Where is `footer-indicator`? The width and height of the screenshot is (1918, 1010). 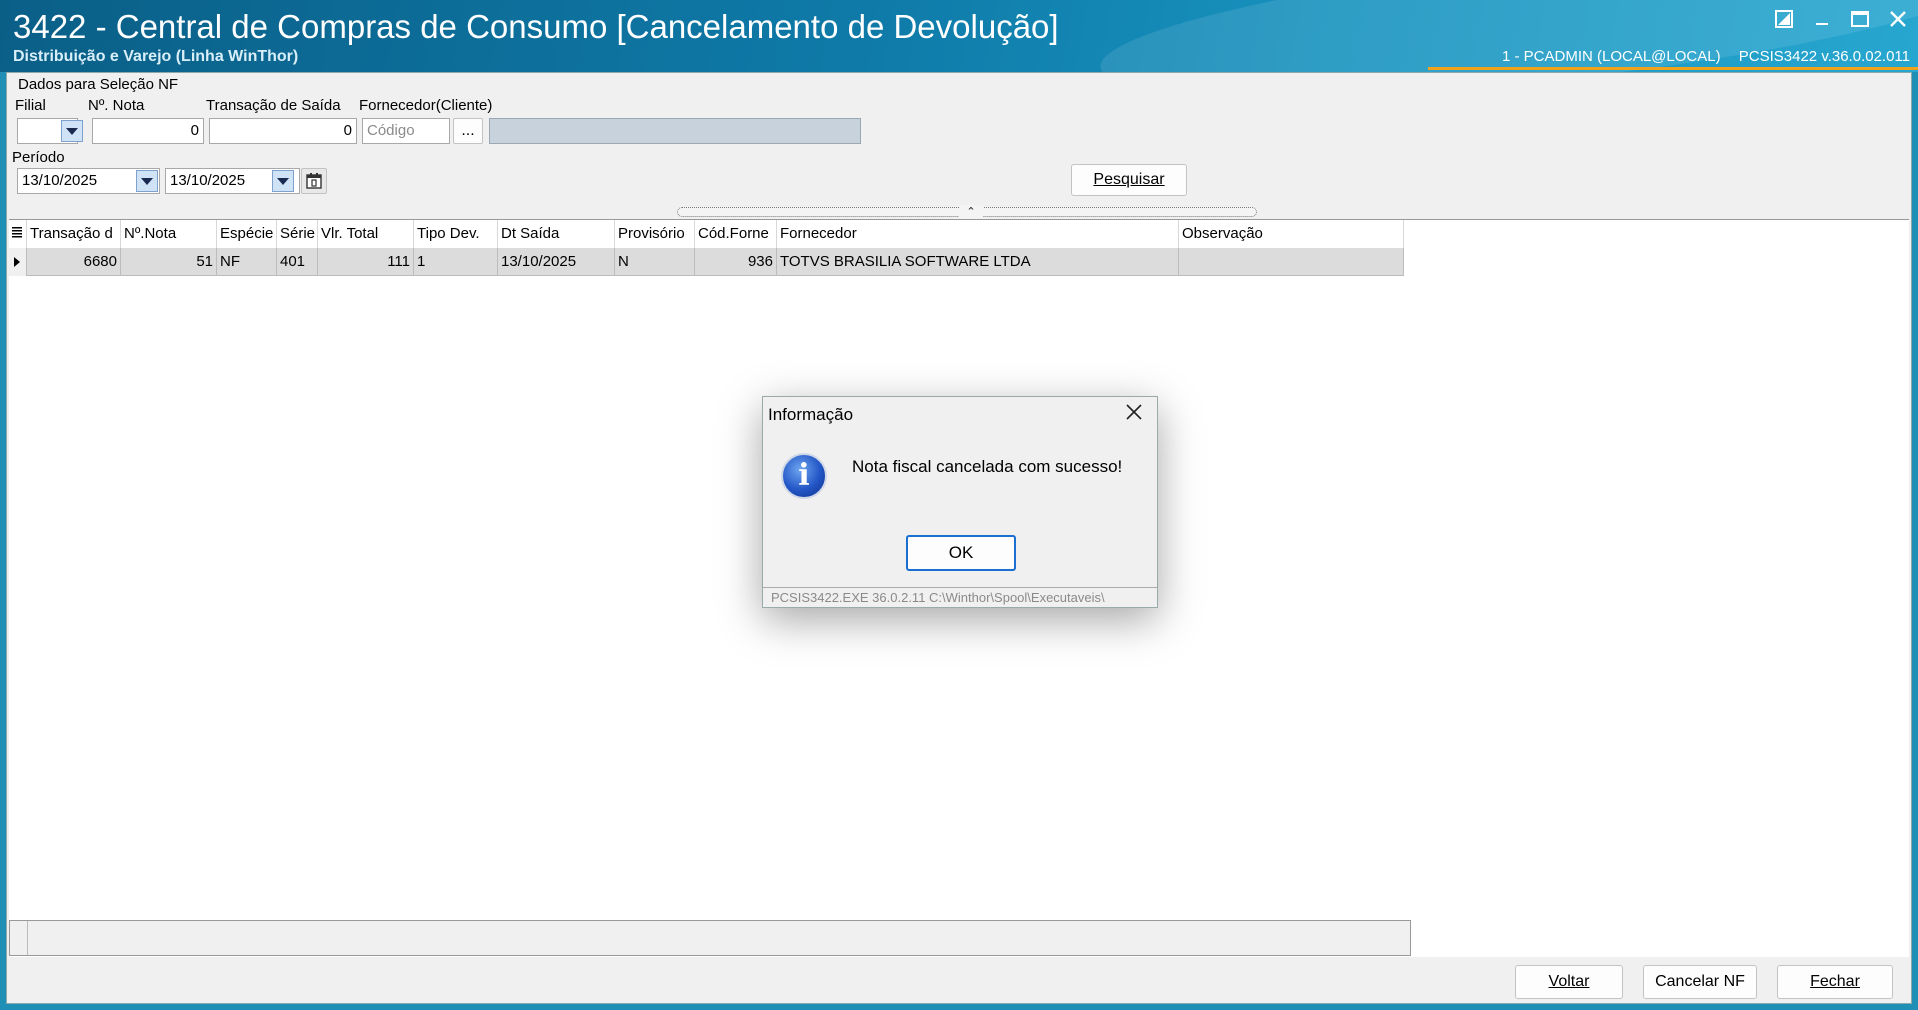
footer-indicator is located at coordinates (19, 938).